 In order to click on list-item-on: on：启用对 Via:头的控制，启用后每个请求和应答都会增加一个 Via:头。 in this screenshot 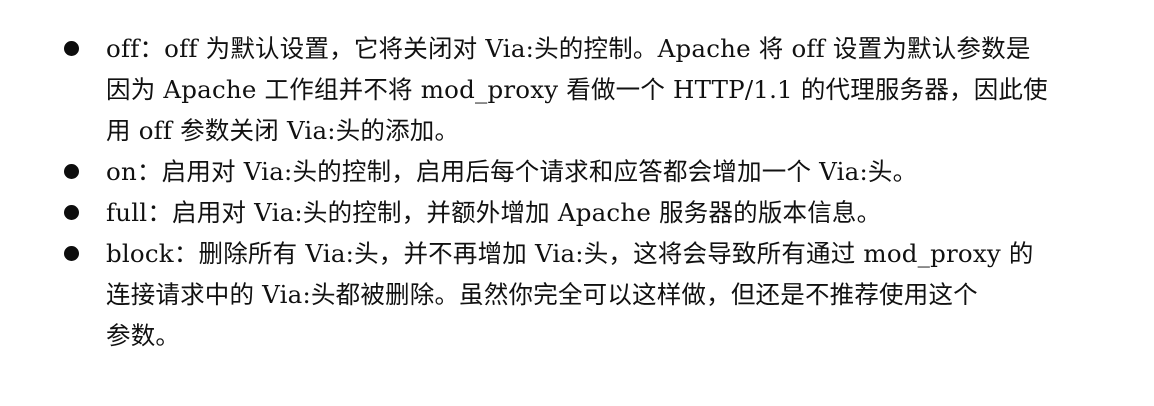, I will do `click(587, 171)`.